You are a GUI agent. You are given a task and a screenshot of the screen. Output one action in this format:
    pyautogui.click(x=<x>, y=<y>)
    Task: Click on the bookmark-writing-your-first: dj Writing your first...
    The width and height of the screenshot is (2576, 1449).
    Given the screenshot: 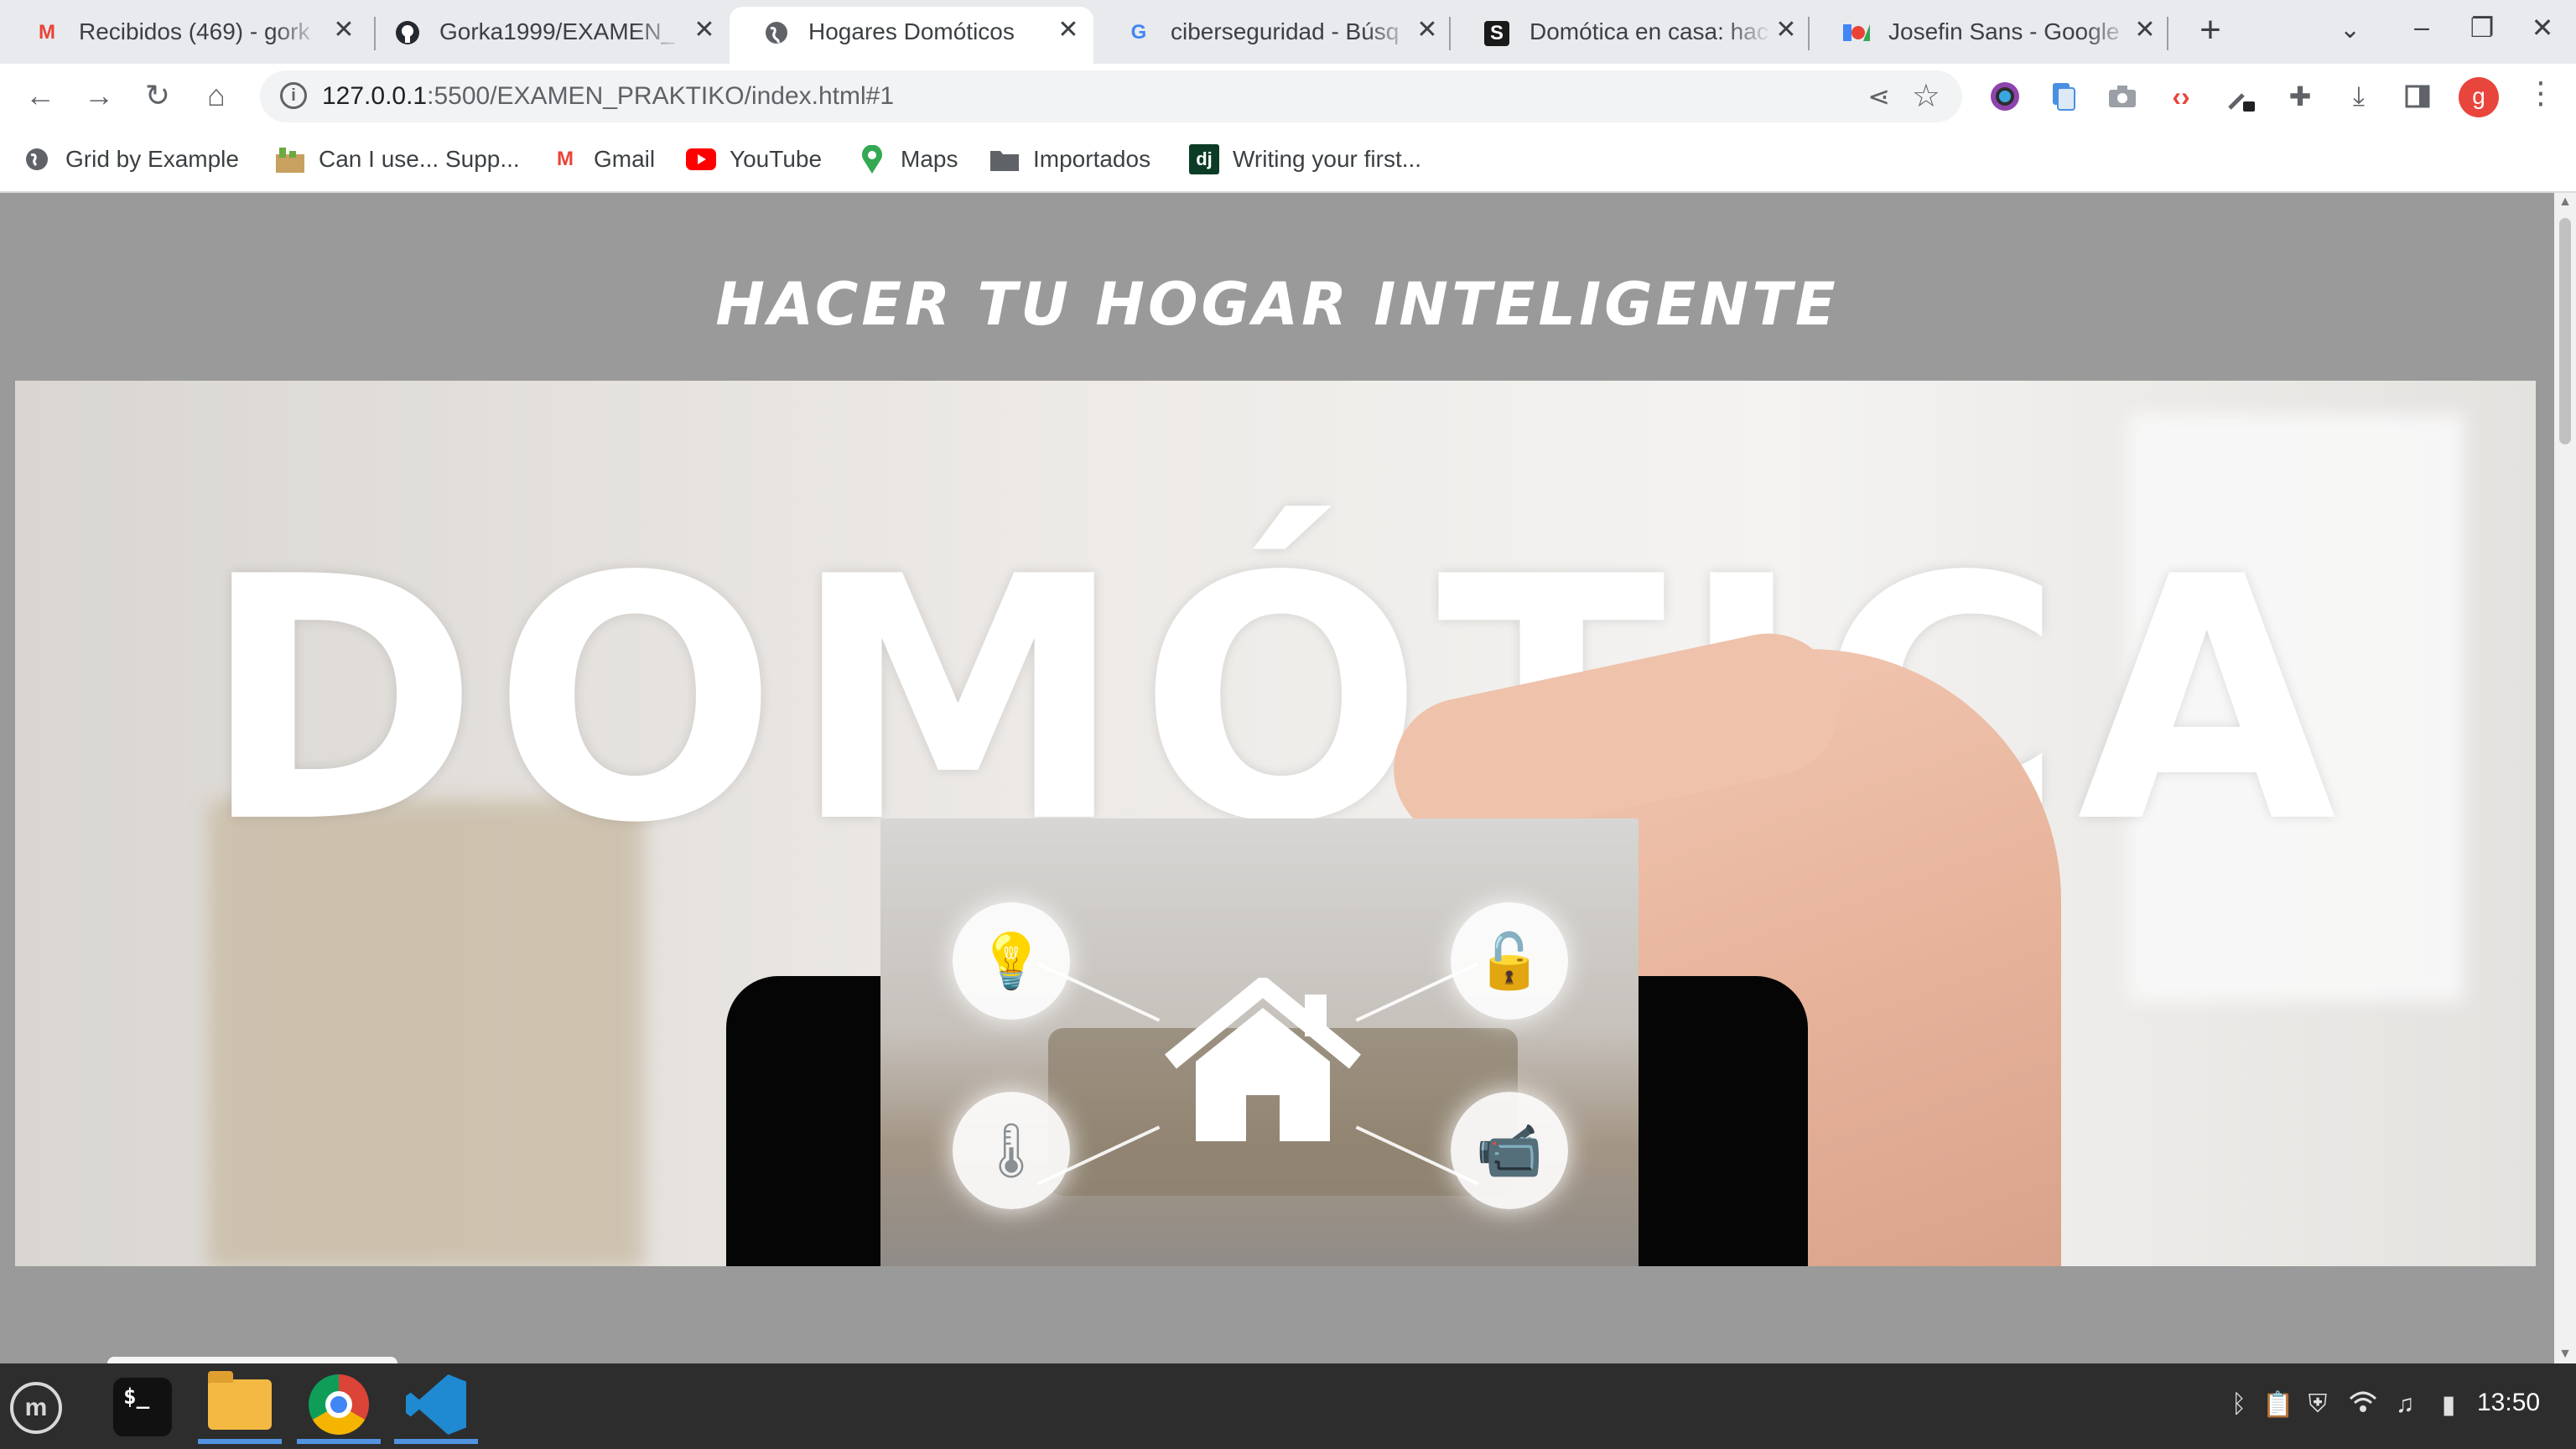 What is the action you would take?
    pyautogui.click(x=1305, y=159)
    